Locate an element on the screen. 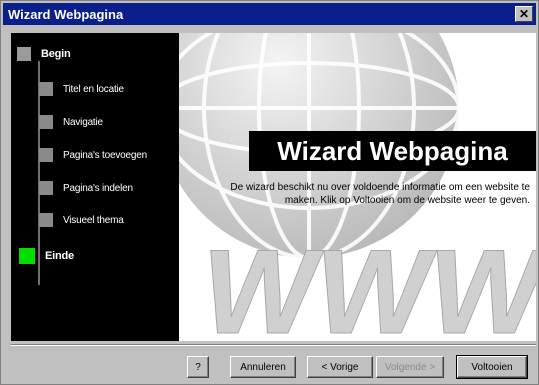 Image resolution: width=539 pixels, height=385 pixels. step-label: Einde is located at coordinates (59, 256).